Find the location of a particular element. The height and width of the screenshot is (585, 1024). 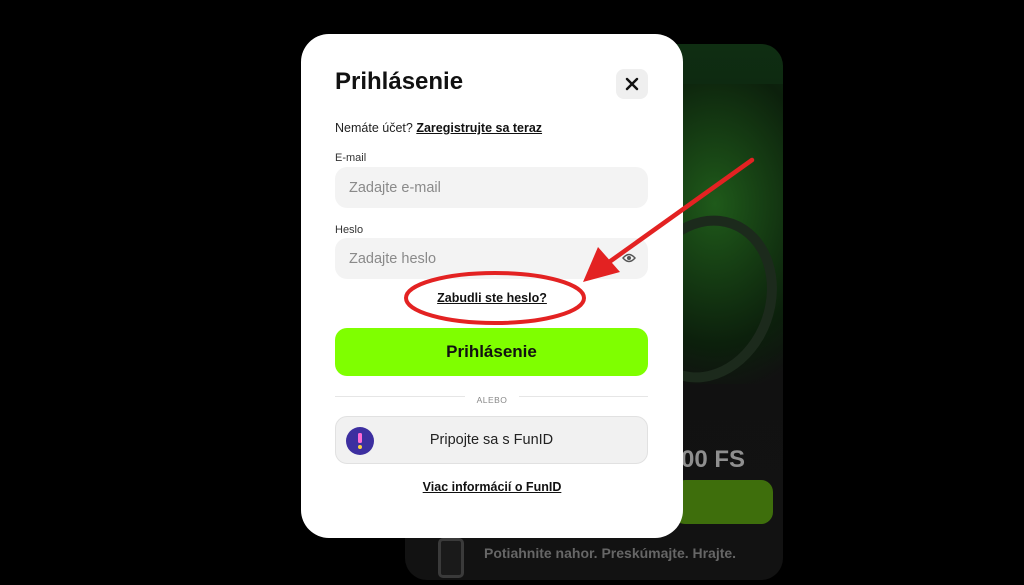

funid-info-link: Viac informácií o FunID is located at coordinates (492, 487).